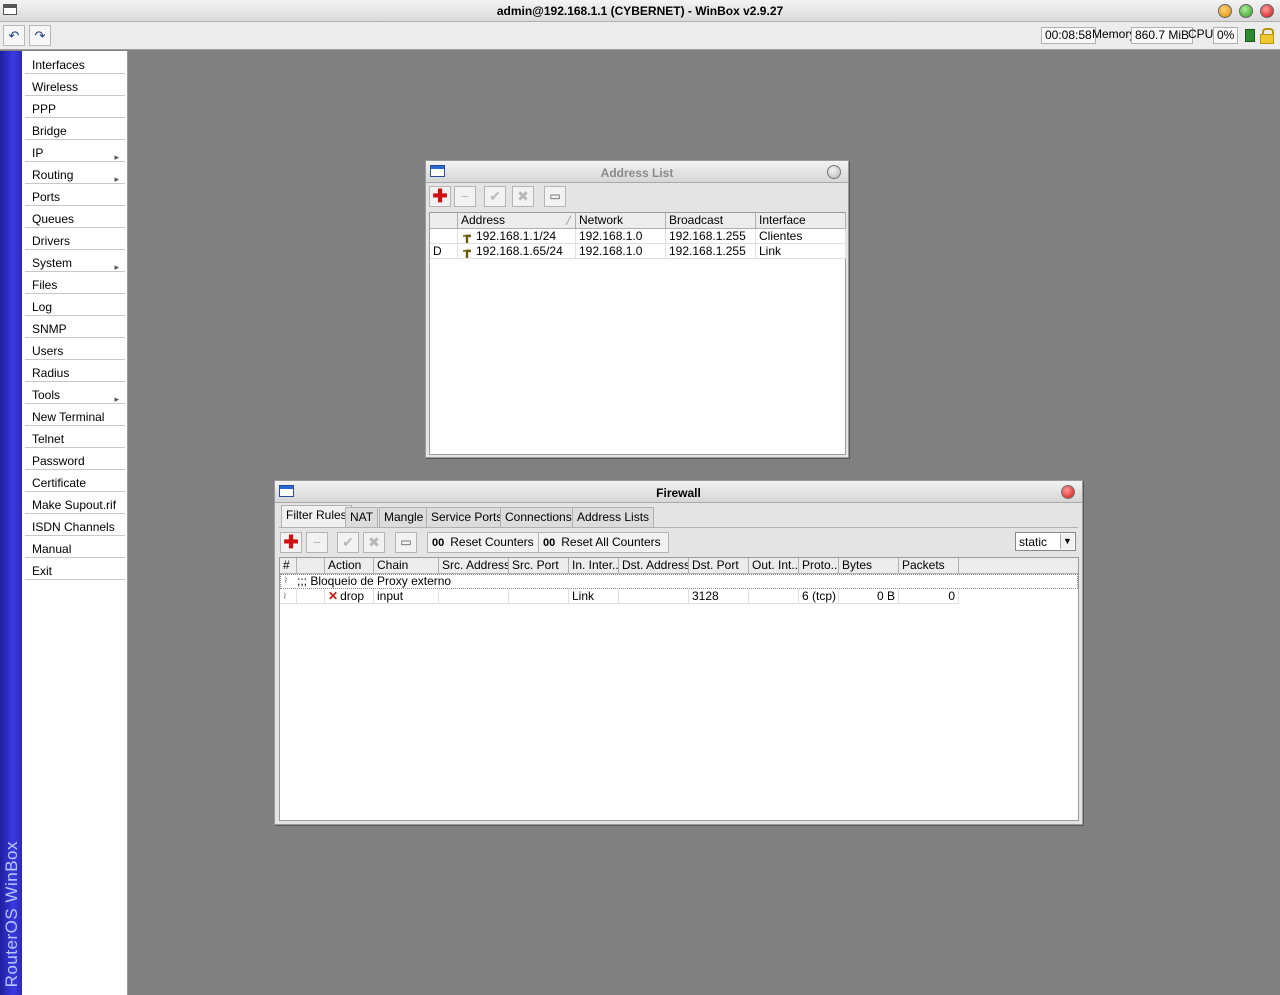  What do you see at coordinates (819, 596) in the screenshot?
I see `rule-protocol: 6 (tcp)` at bounding box center [819, 596].